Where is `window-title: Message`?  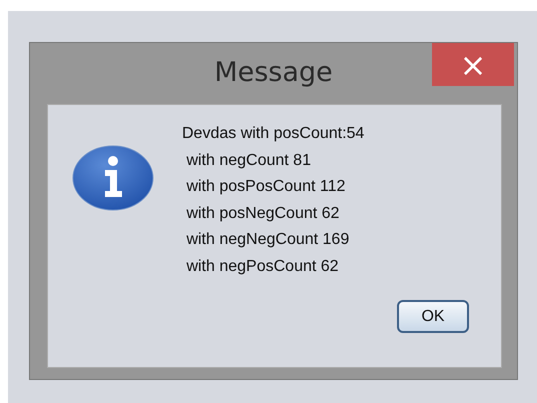 window-title: Message is located at coordinates (273, 72).